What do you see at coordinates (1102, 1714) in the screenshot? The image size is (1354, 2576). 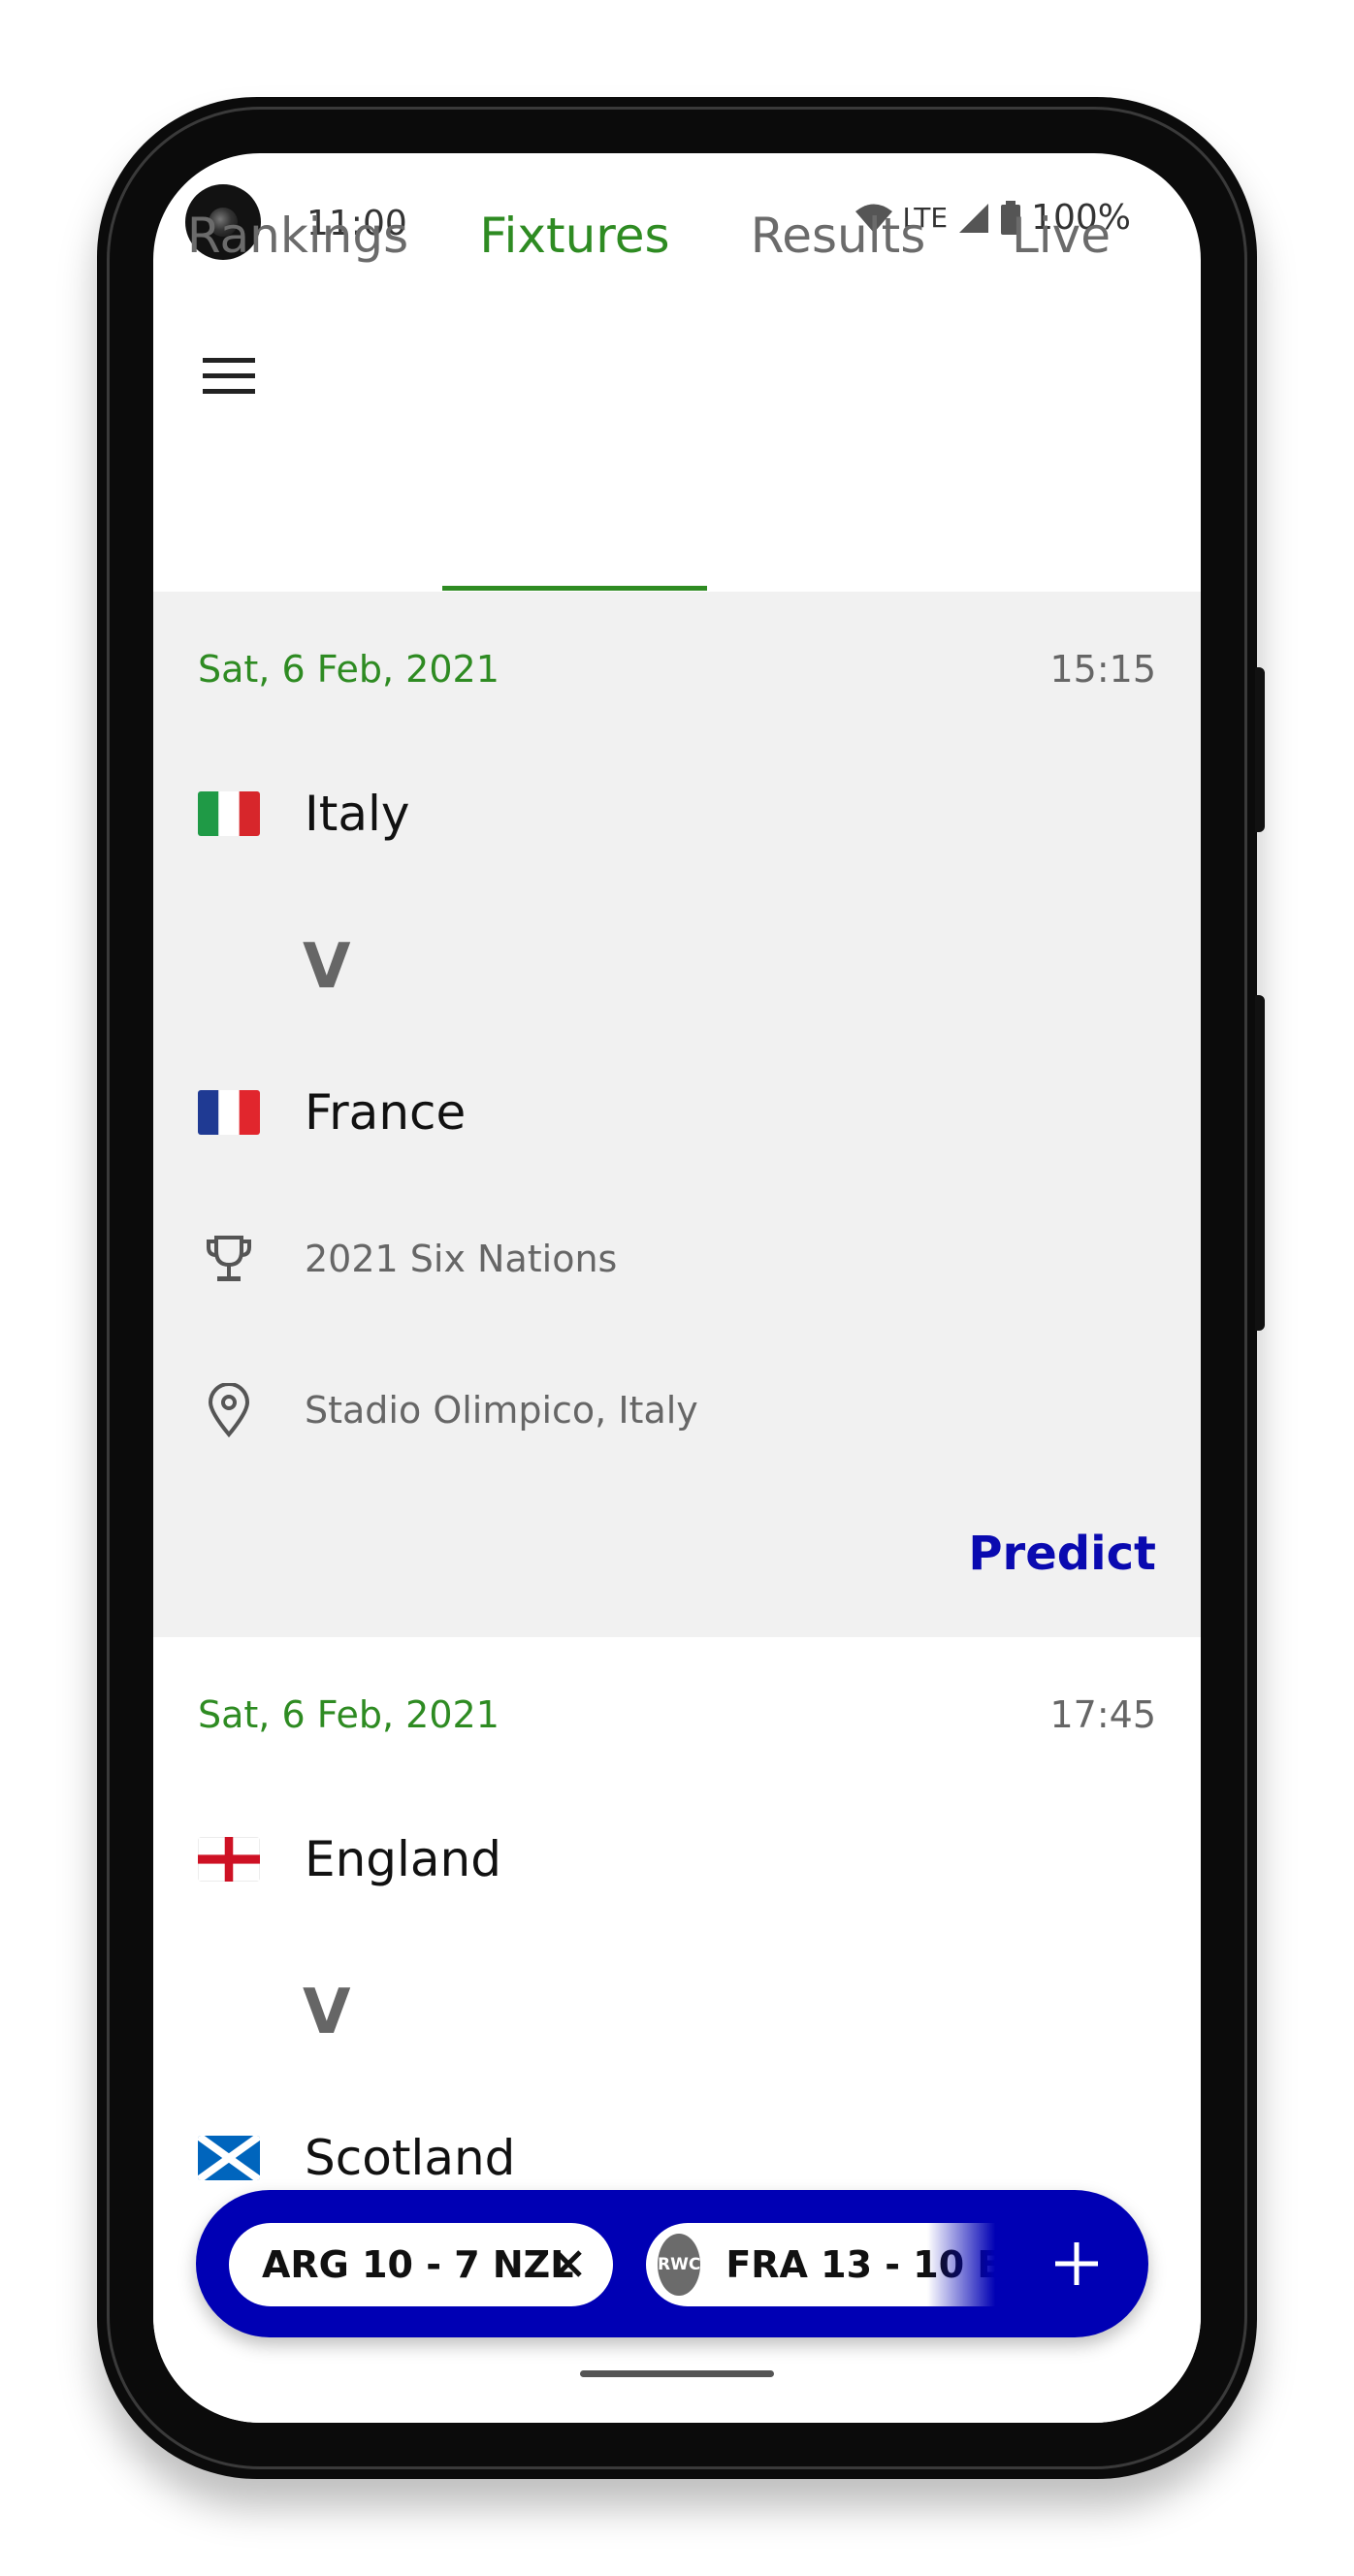 I see `fixture-time: 17:45` at bounding box center [1102, 1714].